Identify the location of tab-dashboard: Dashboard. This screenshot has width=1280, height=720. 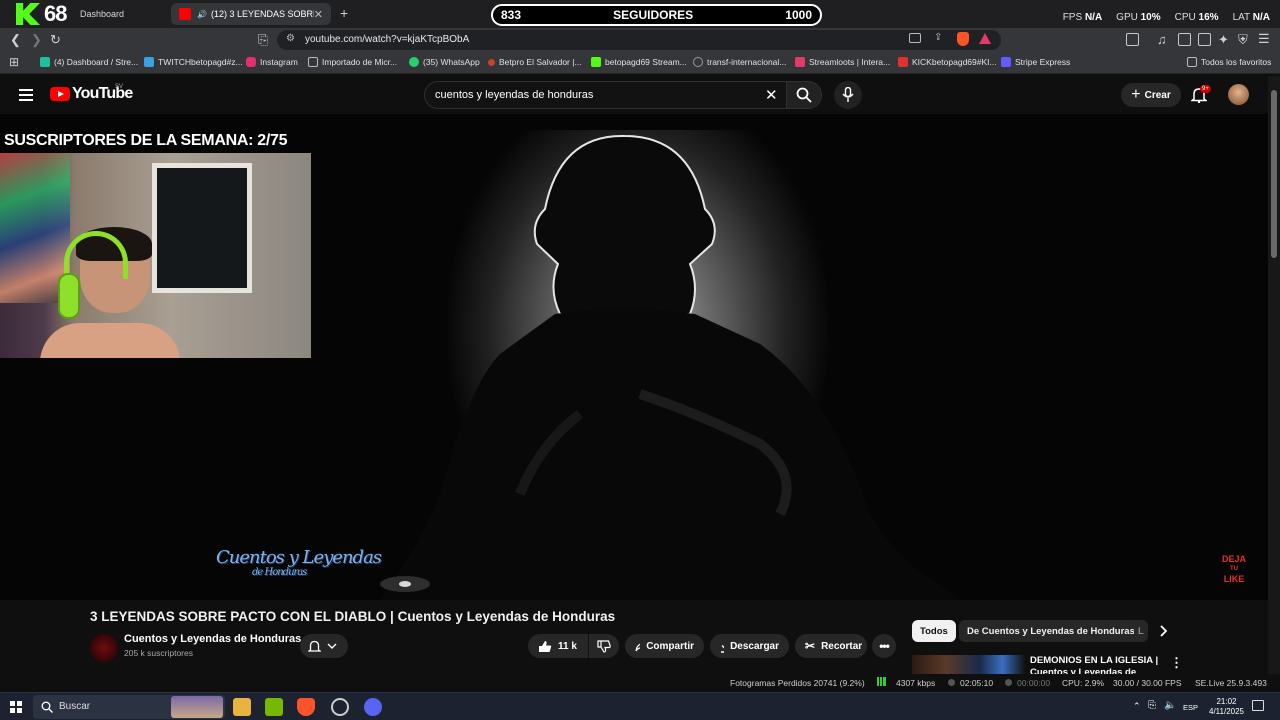
(119, 14).